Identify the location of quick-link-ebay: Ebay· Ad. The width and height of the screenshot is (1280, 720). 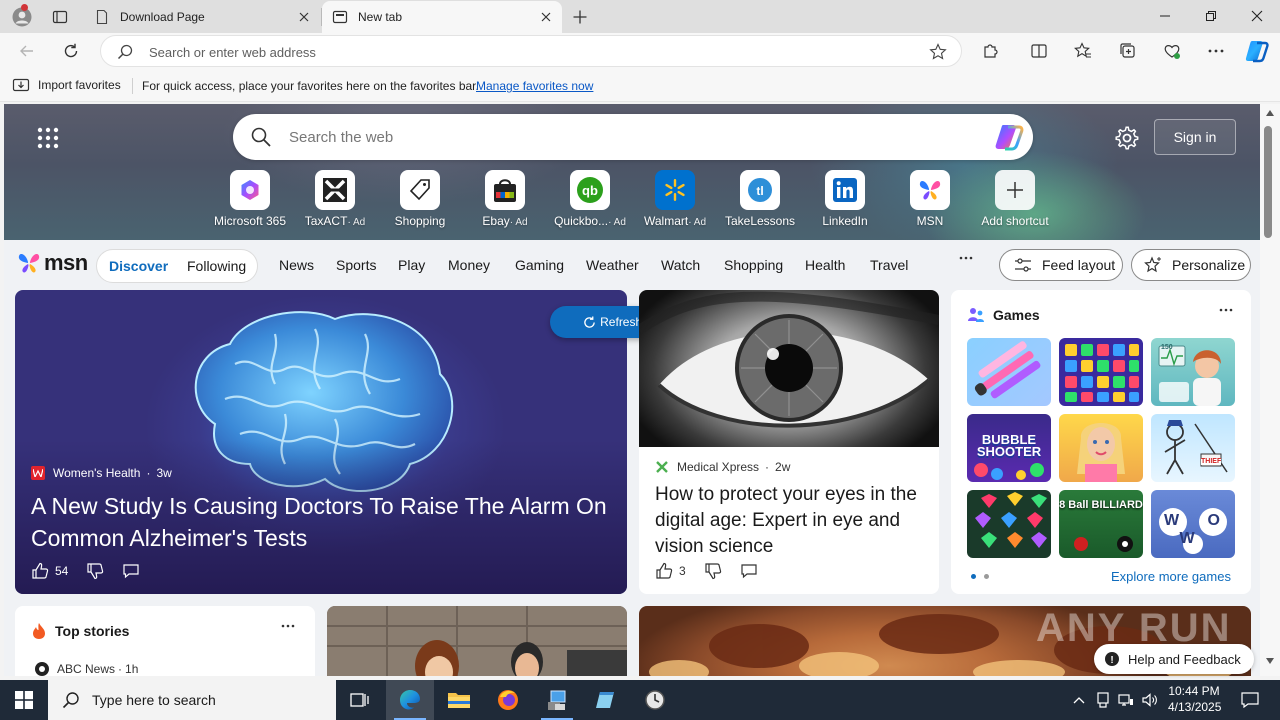
(505, 199).